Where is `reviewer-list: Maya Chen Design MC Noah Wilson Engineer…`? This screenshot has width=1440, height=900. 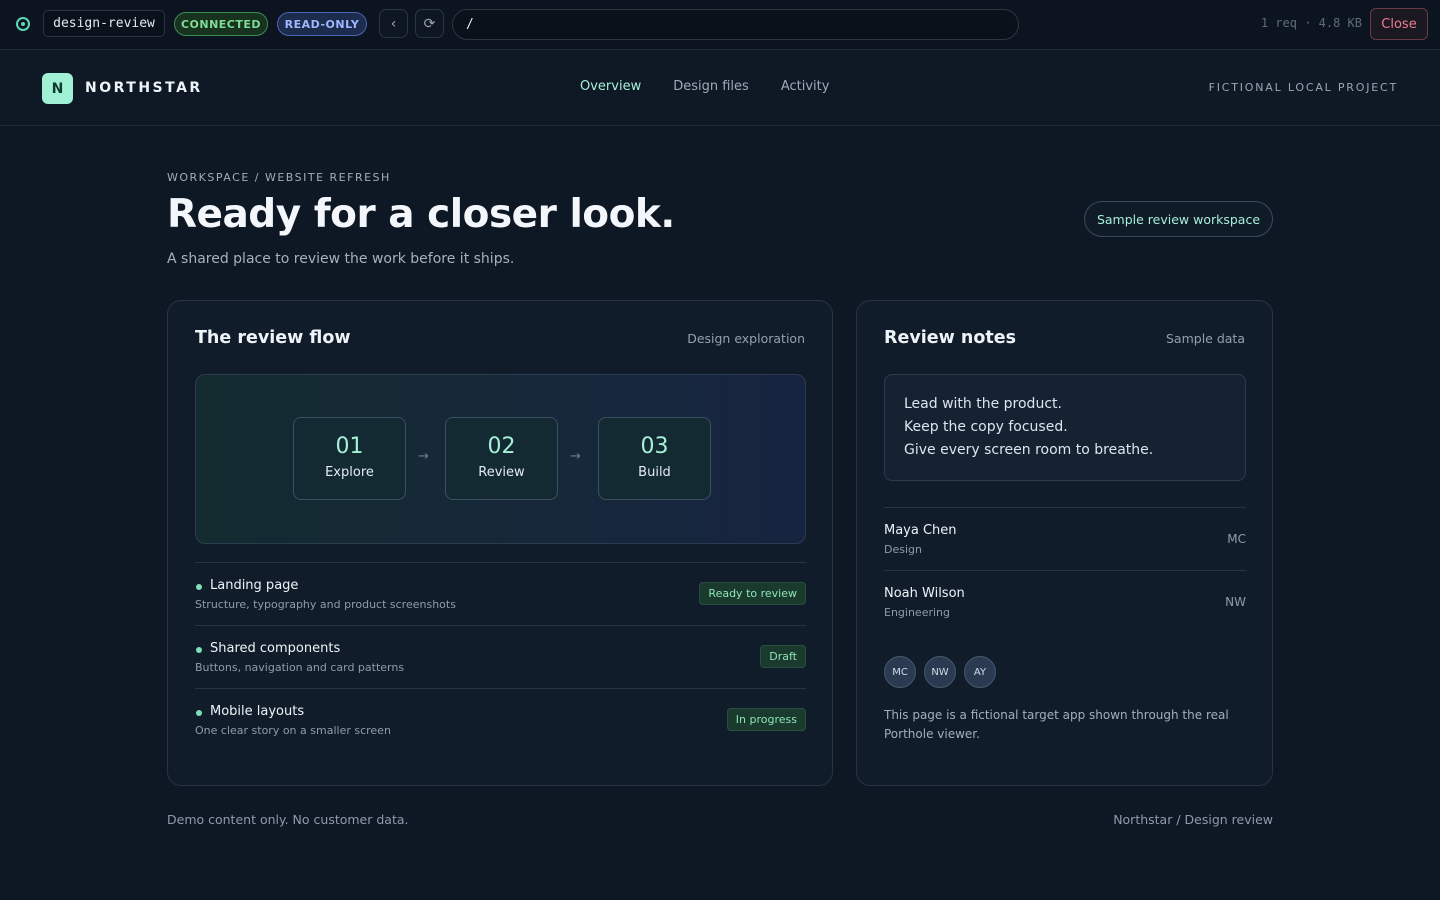 reviewer-list: Maya Chen Design MC Noah Wilson Engineer… is located at coordinates (1065, 570).